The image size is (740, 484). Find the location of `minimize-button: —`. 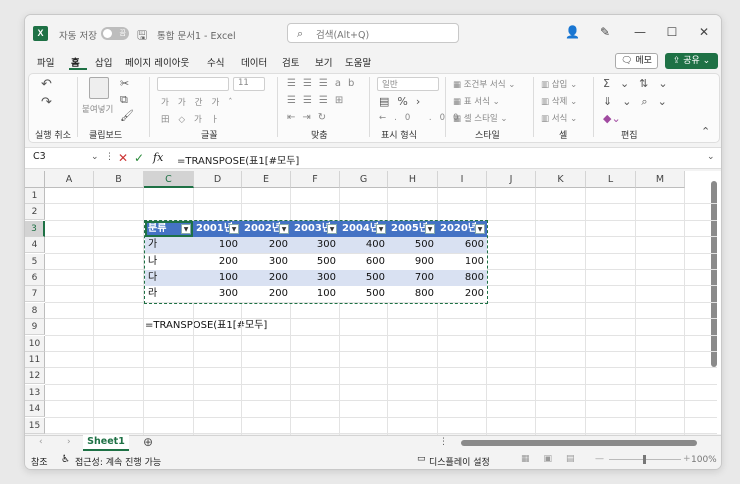

minimize-button: — is located at coordinates (640, 32).